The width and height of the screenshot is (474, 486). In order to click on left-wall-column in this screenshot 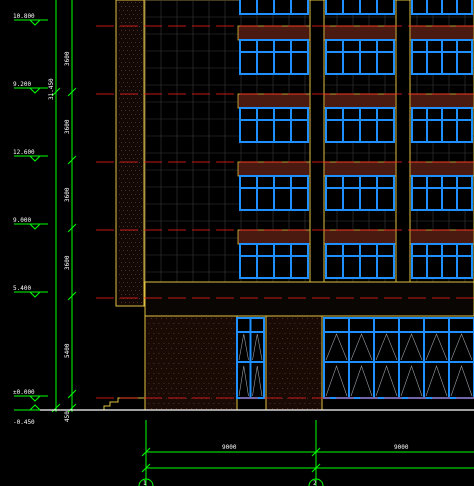, I will do `click(130, 153)`.